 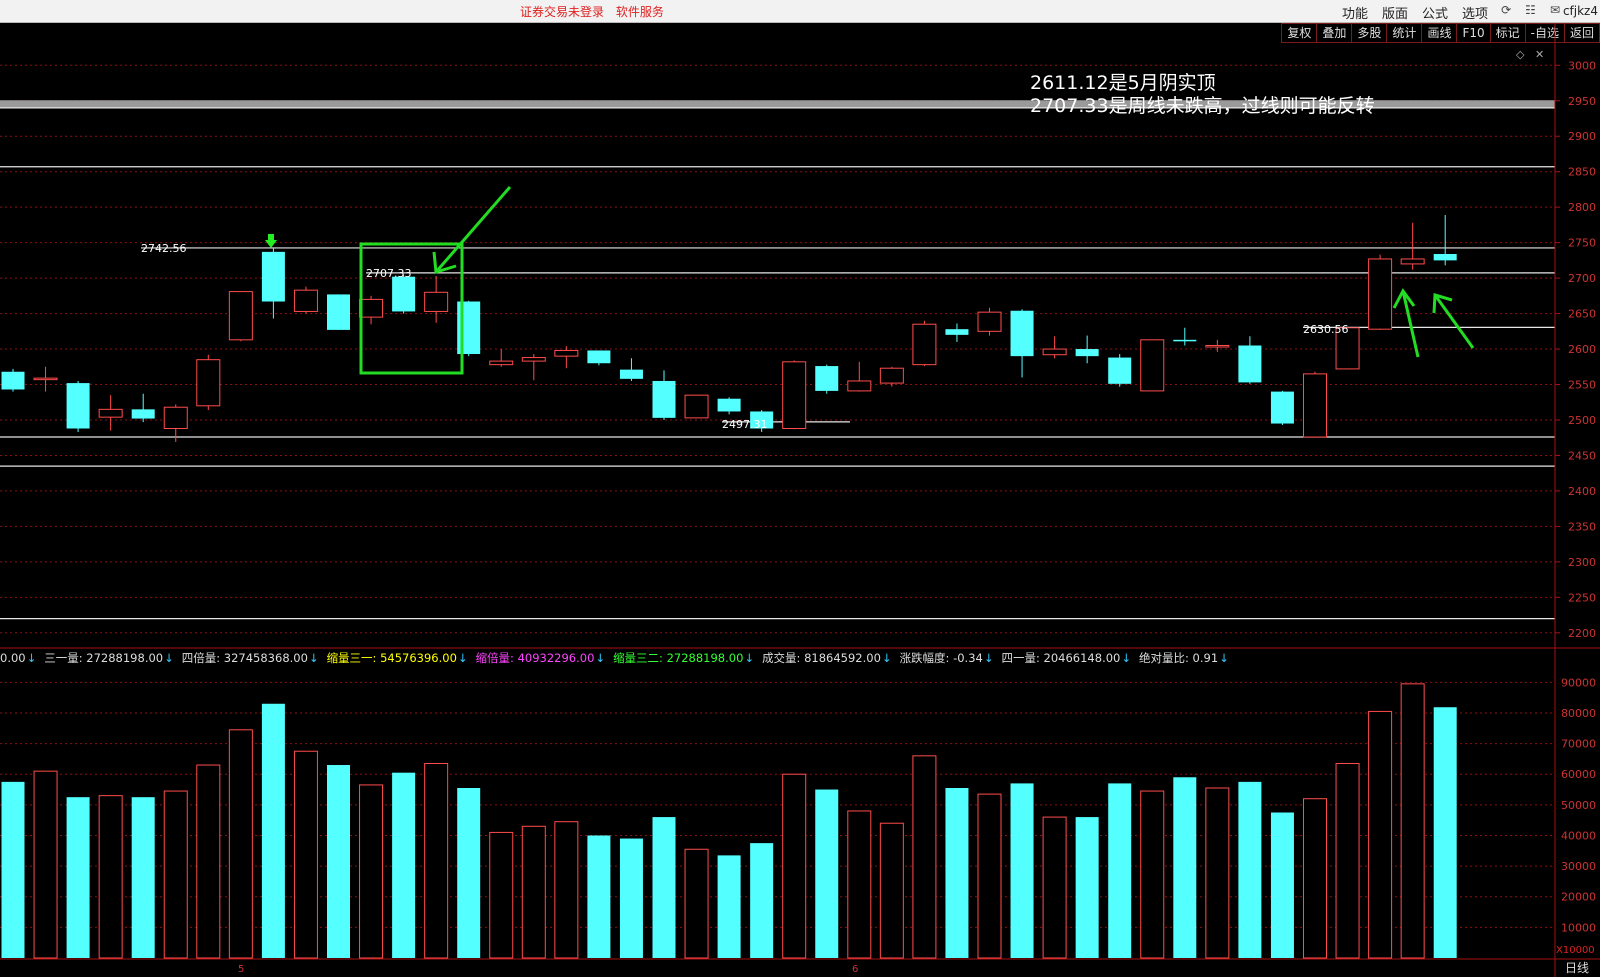 I want to click on indicator-item: 四一量: 20466148.00↓, so click(x=1067, y=658).